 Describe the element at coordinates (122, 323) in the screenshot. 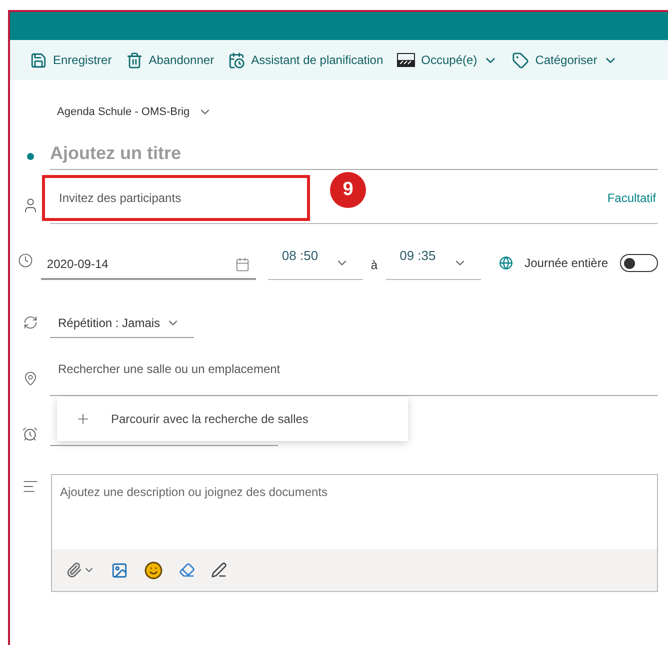

I see `repeat-dropdown: Répétition : Jamais` at that location.